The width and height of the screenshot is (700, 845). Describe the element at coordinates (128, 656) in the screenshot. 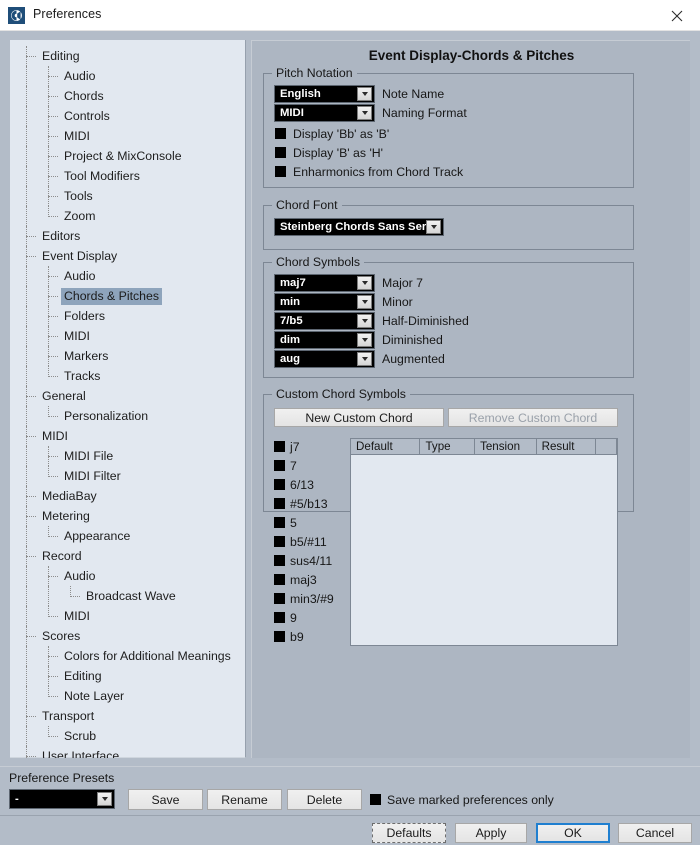

I see `sidebar-item-colors-for-additional-meanings: Colors for Additional Meanings` at that location.